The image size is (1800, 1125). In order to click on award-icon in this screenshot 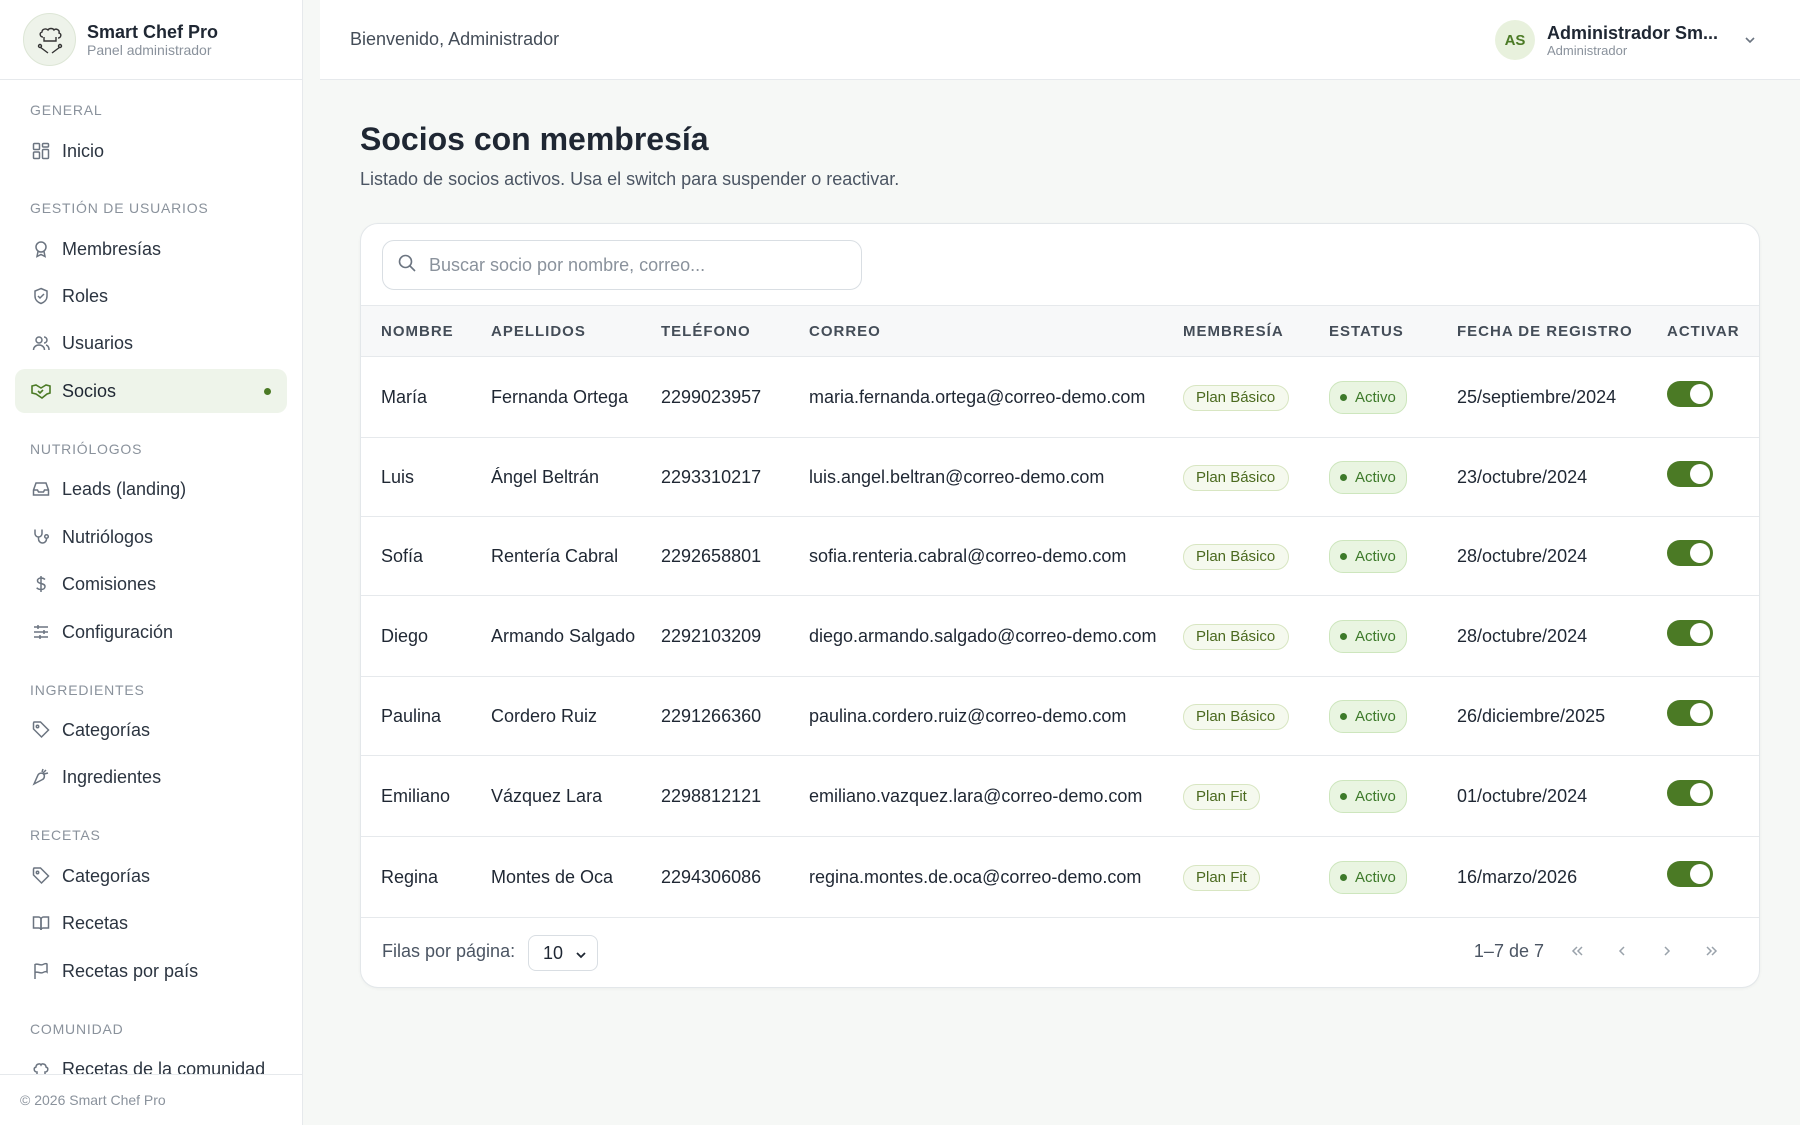, I will do `click(41, 249)`.